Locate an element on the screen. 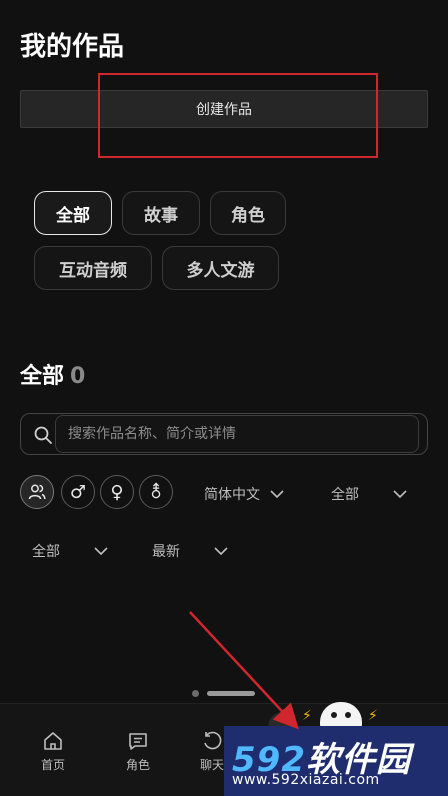 The height and width of the screenshot is (796, 448). male-icon: ♂ is located at coordinates (78, 492).